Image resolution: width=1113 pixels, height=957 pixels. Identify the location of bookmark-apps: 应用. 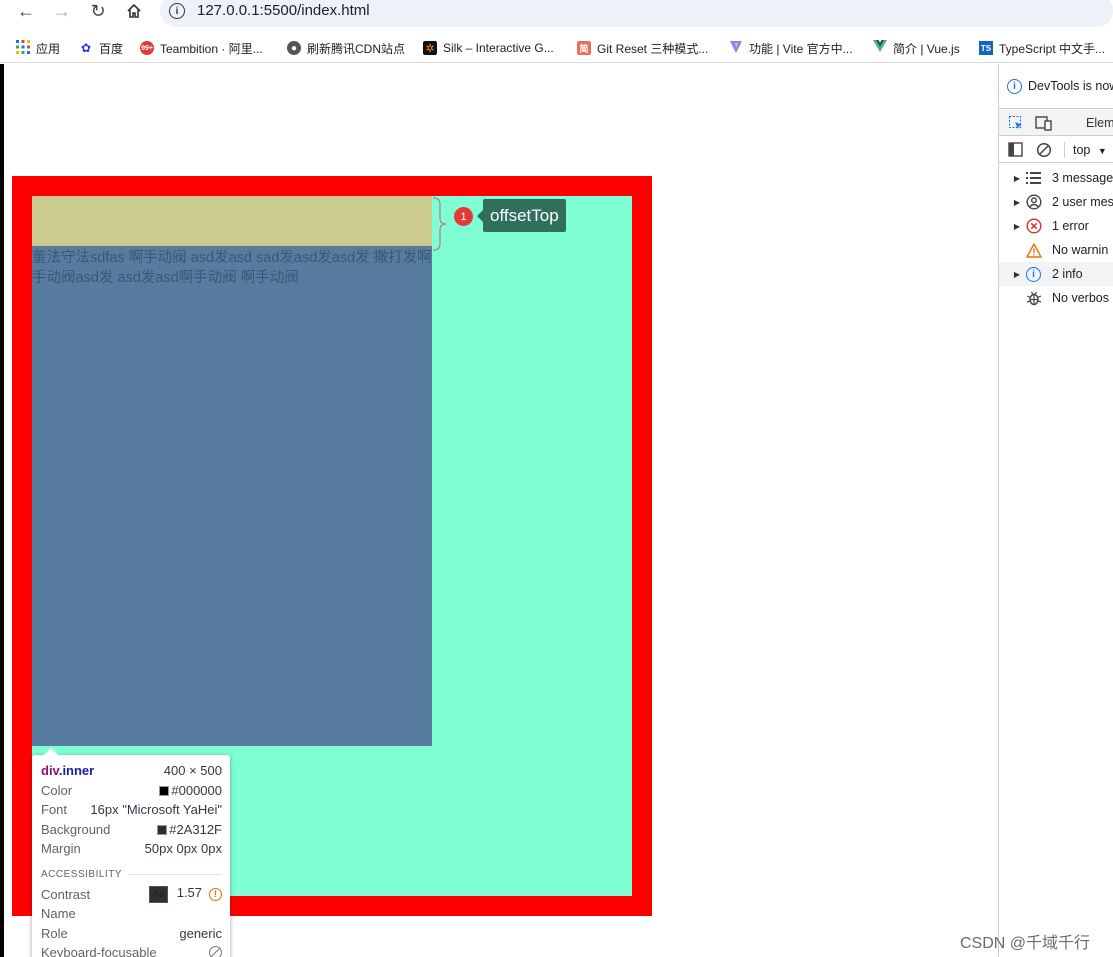
(38, 48).